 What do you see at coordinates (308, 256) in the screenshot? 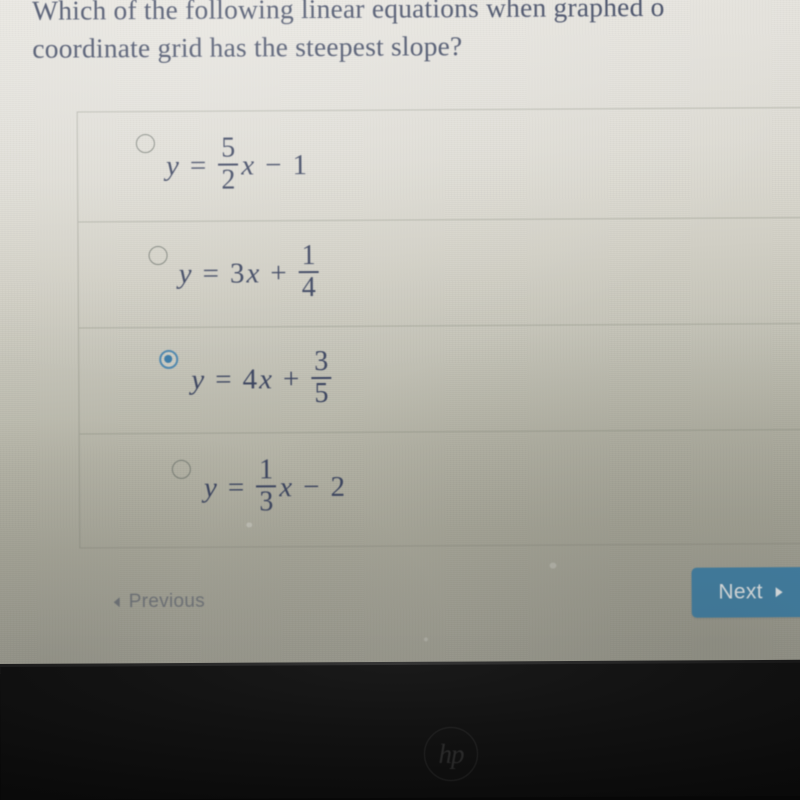
I see `eq-b-numerator: 1` at bounding box center [308, 256].